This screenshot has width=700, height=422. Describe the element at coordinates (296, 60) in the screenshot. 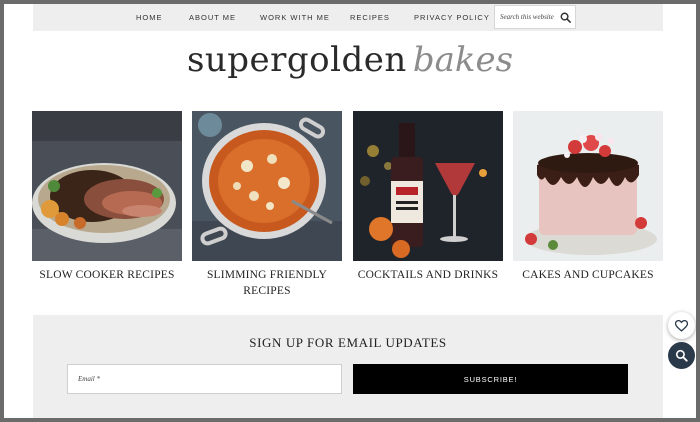

I see `logo-wordmark: supergolden` at that location.